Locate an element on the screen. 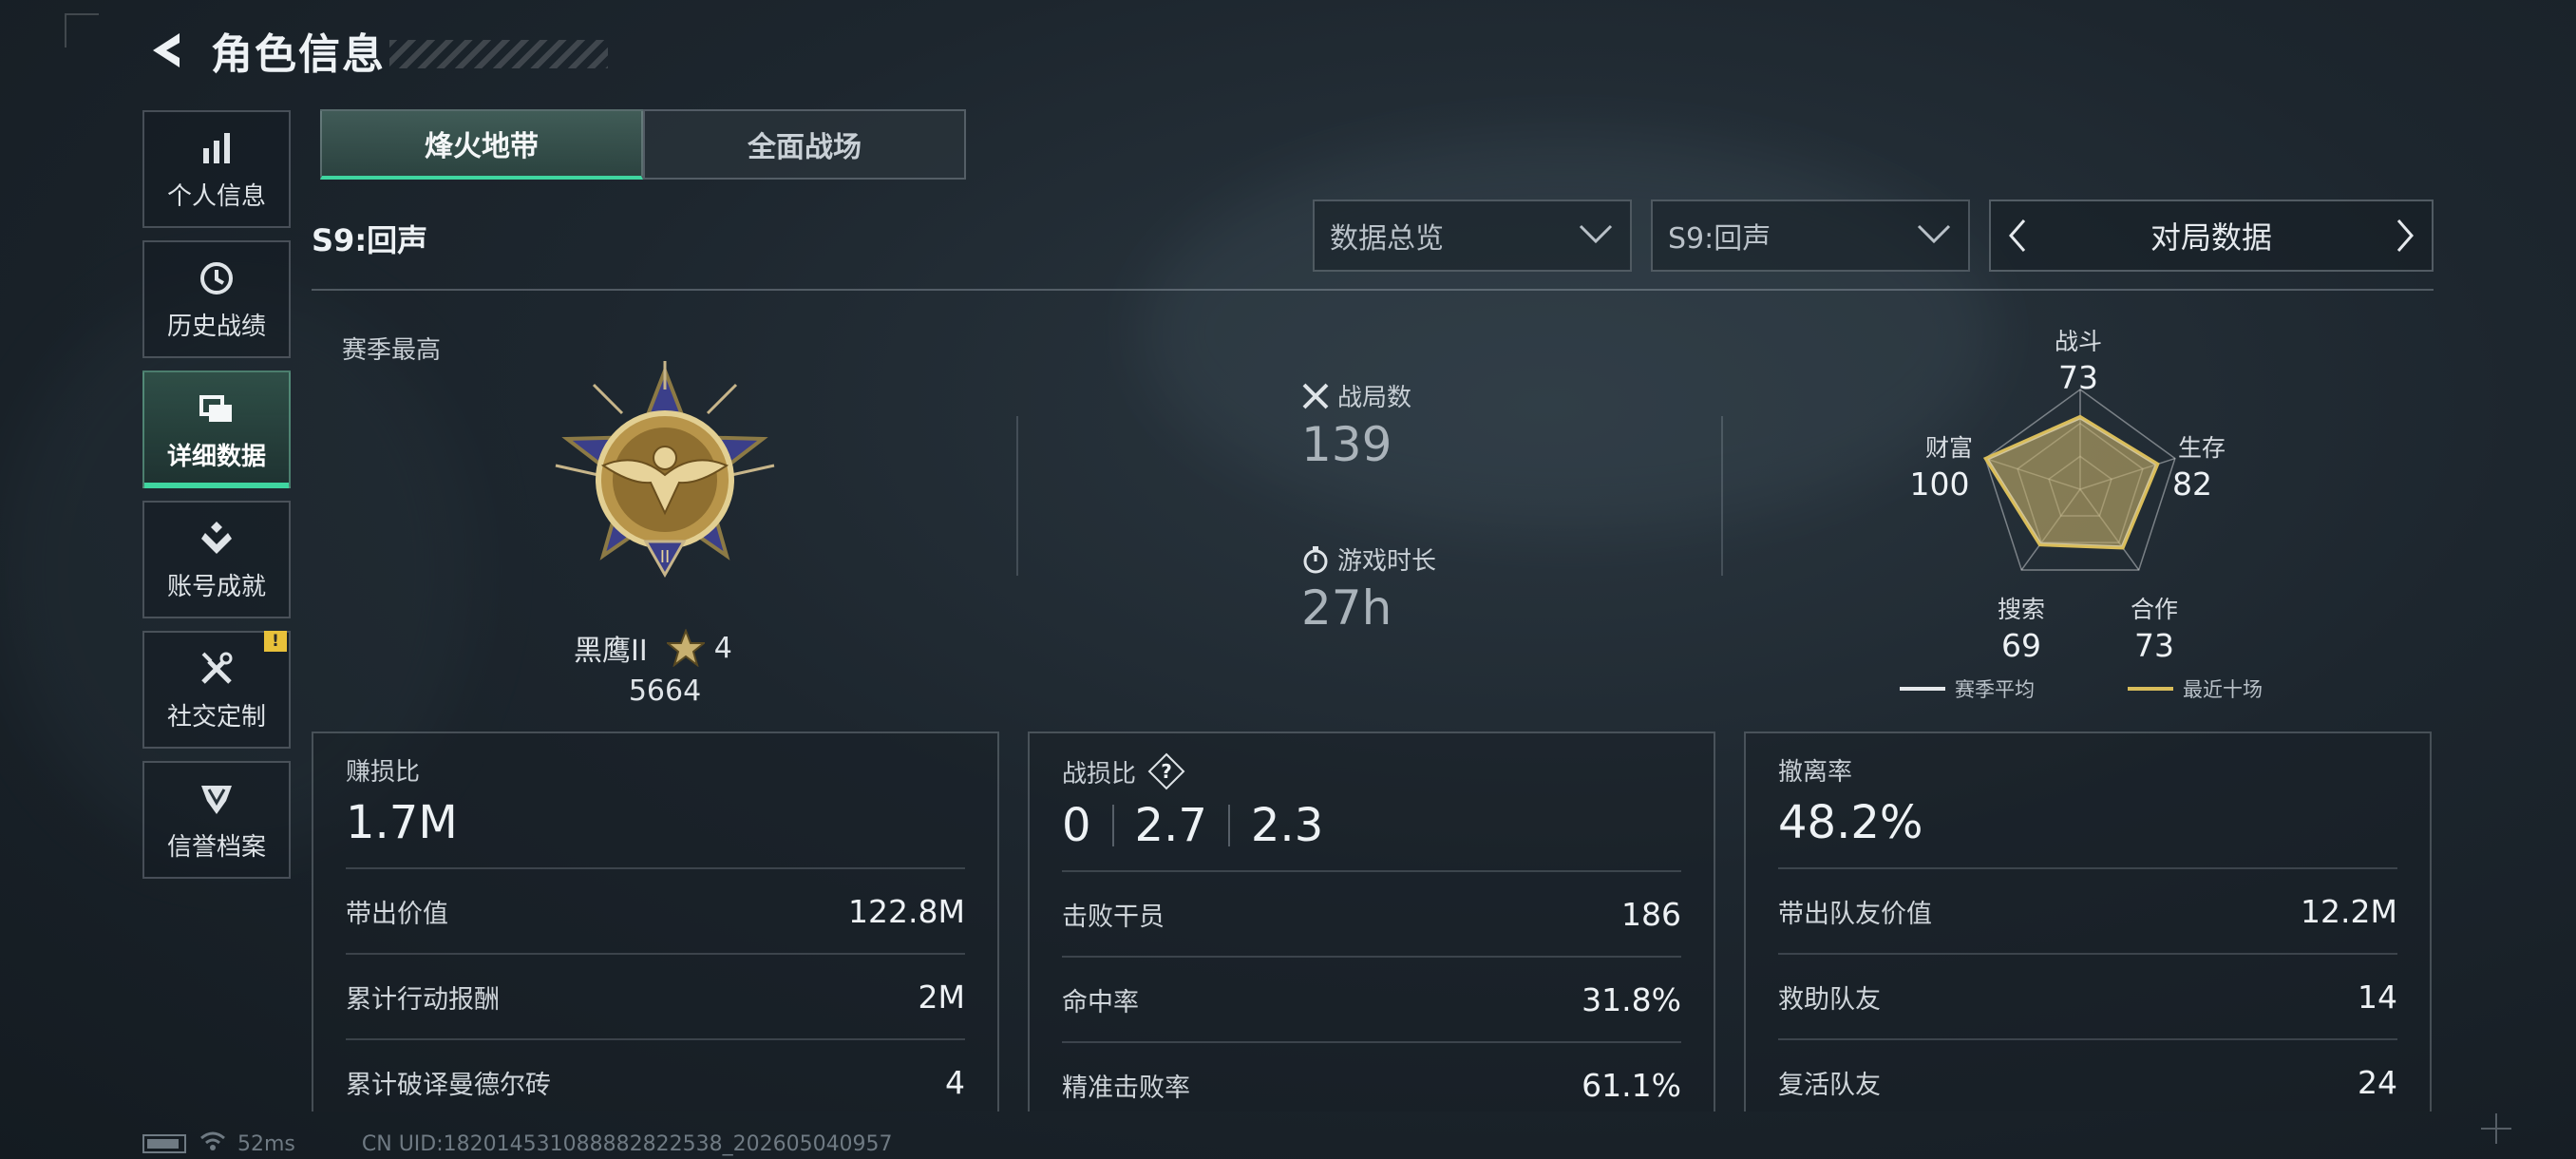  sidebar-item-social: ! 社交定制 is located at coordinates (216, 690).